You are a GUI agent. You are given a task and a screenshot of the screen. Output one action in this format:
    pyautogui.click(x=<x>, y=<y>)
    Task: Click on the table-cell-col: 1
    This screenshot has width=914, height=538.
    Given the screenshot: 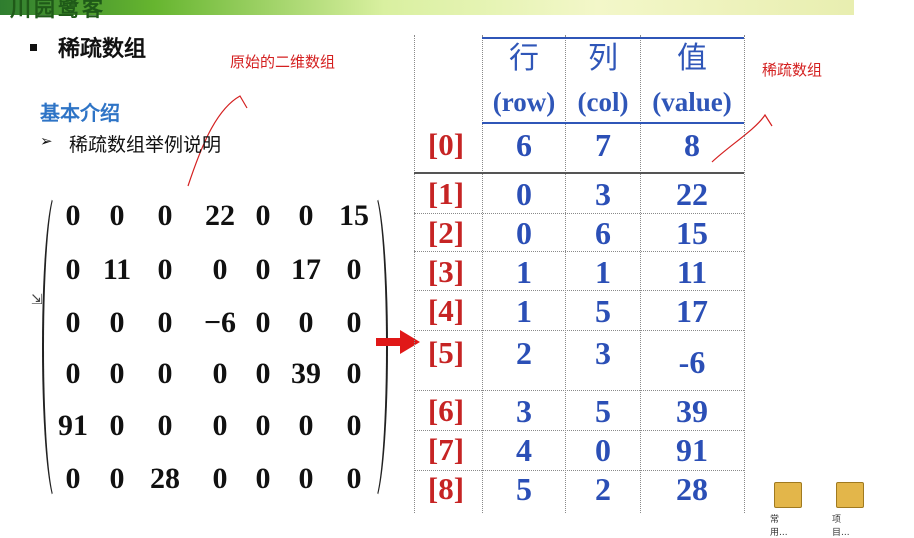 What is the action you would take?
    pyautogui.click(x=603, y=272)
    